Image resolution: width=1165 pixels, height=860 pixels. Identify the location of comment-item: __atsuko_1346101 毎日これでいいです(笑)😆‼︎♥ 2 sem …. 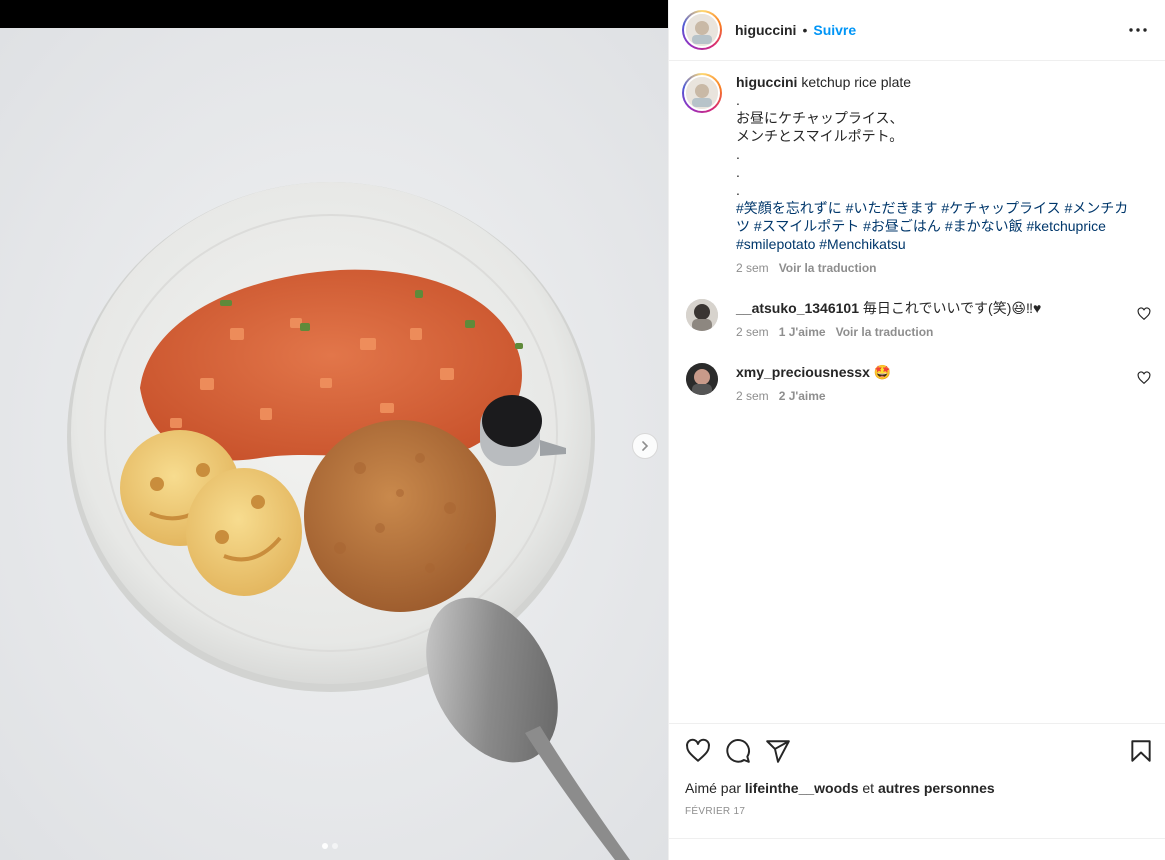
(917, 320).